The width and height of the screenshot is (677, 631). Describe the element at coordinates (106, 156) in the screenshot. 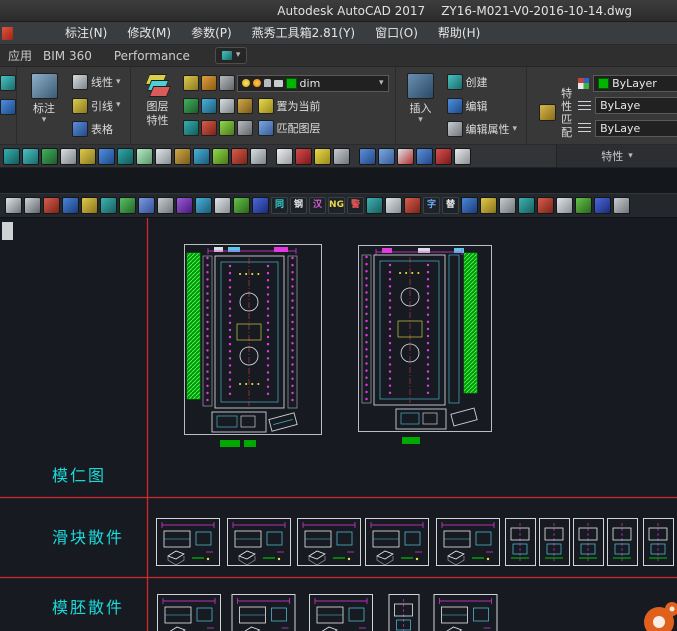

I see `scale-tool-icon` at that location.